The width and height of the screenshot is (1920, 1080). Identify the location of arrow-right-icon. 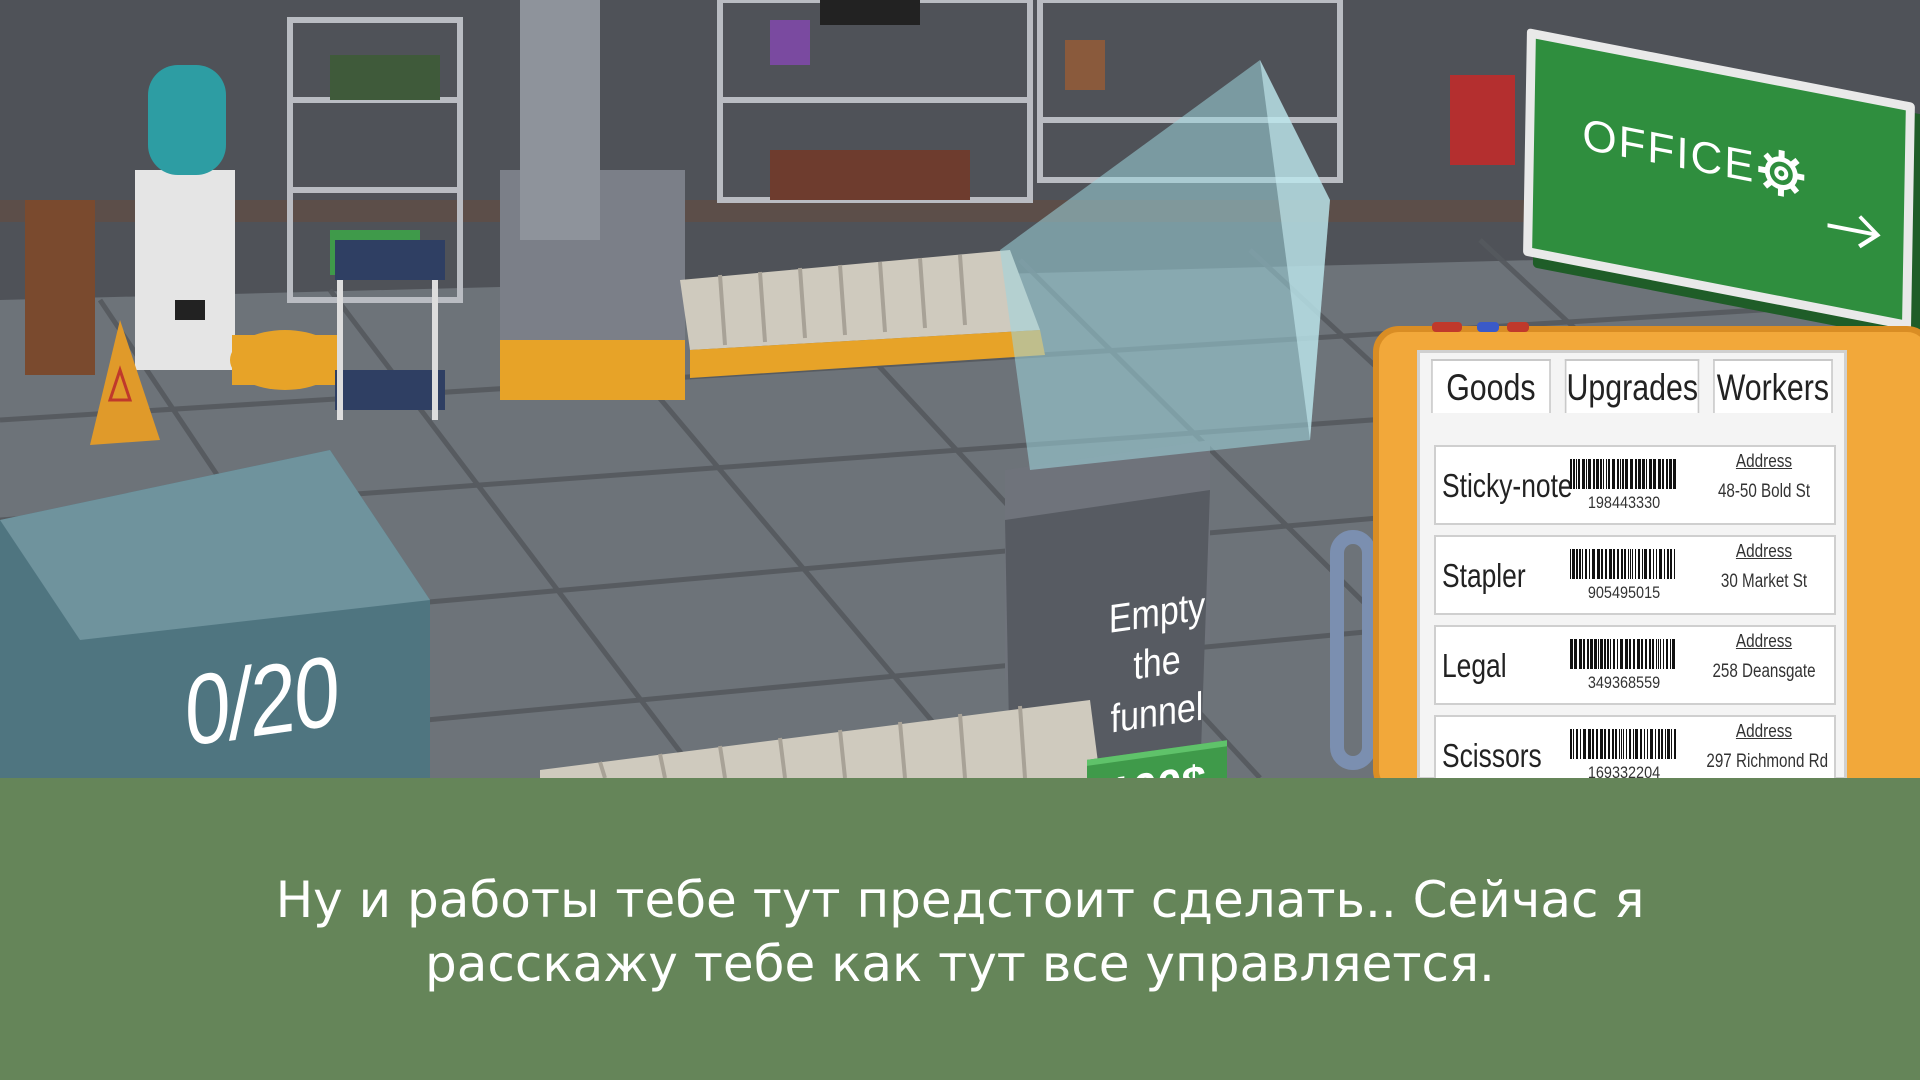
(1854, 232).